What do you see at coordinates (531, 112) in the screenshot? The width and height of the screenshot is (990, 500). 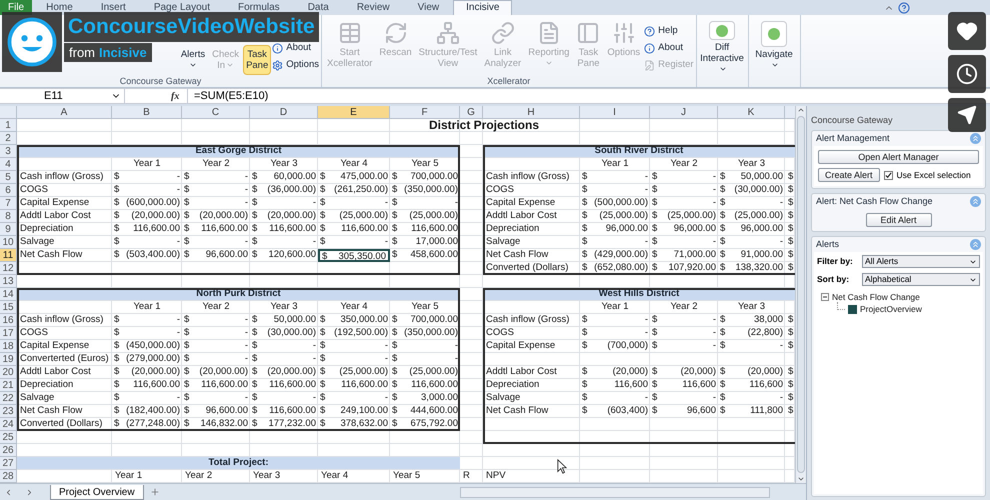 I see `column-header: H` at bounding box center [531, 112].